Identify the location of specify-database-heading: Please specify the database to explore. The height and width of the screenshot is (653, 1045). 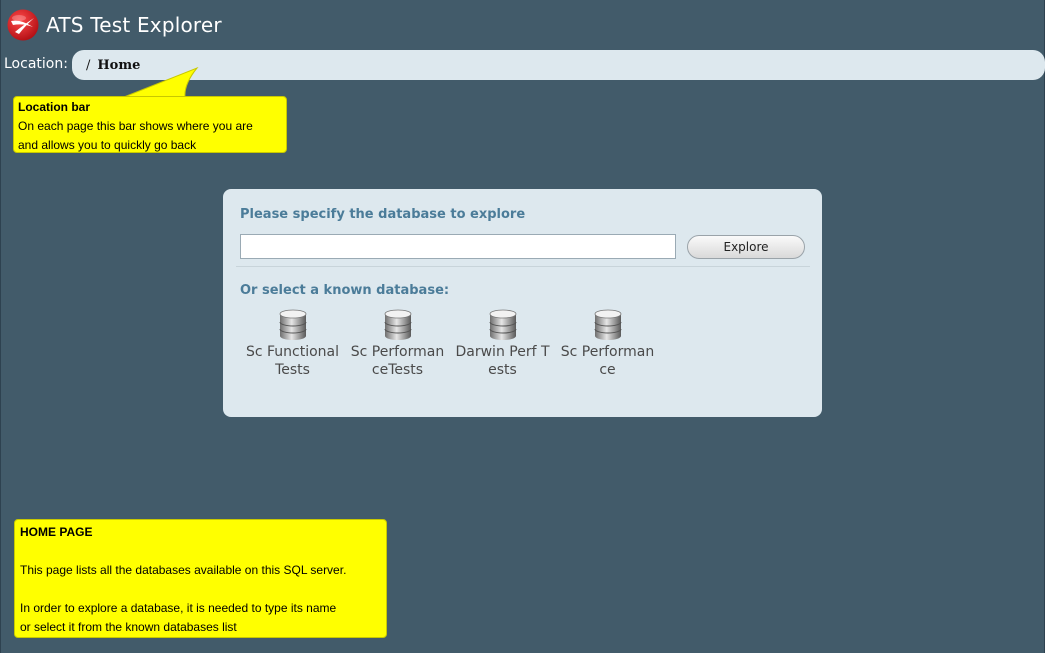
(383, 214).